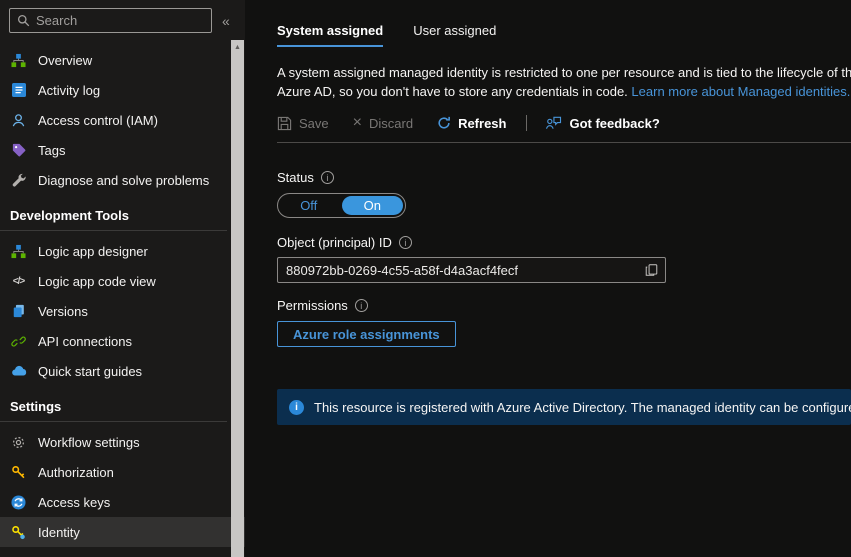  I want to click on toggle-on-option: On, so click(372, 205).